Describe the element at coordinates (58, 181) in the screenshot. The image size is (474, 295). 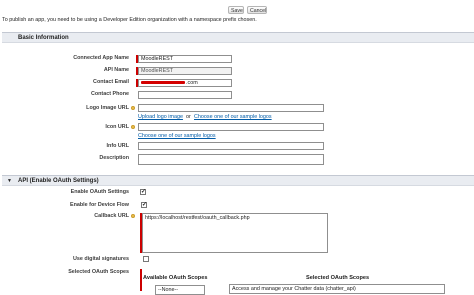
I see `api-oauth-title: API (Enable OAuth Settings)` at that location.